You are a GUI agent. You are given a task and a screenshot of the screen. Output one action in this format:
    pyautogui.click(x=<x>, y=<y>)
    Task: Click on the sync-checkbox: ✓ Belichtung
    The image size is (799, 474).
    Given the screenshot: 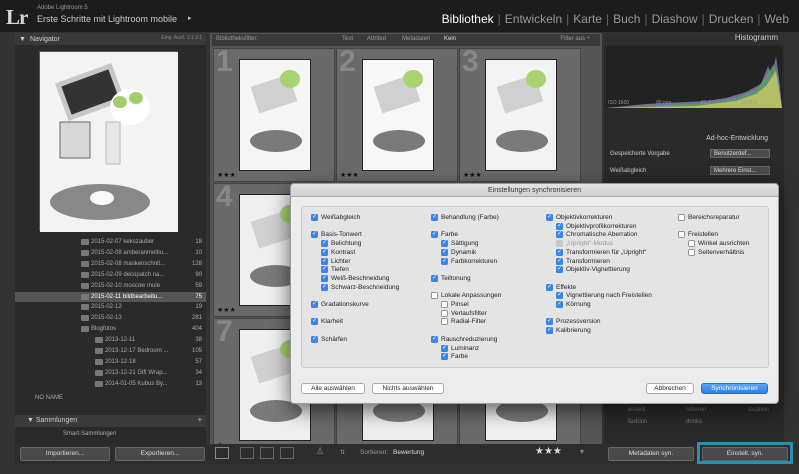 What is the action you would take?
    pyautogui.click(x=341, y=244)
    